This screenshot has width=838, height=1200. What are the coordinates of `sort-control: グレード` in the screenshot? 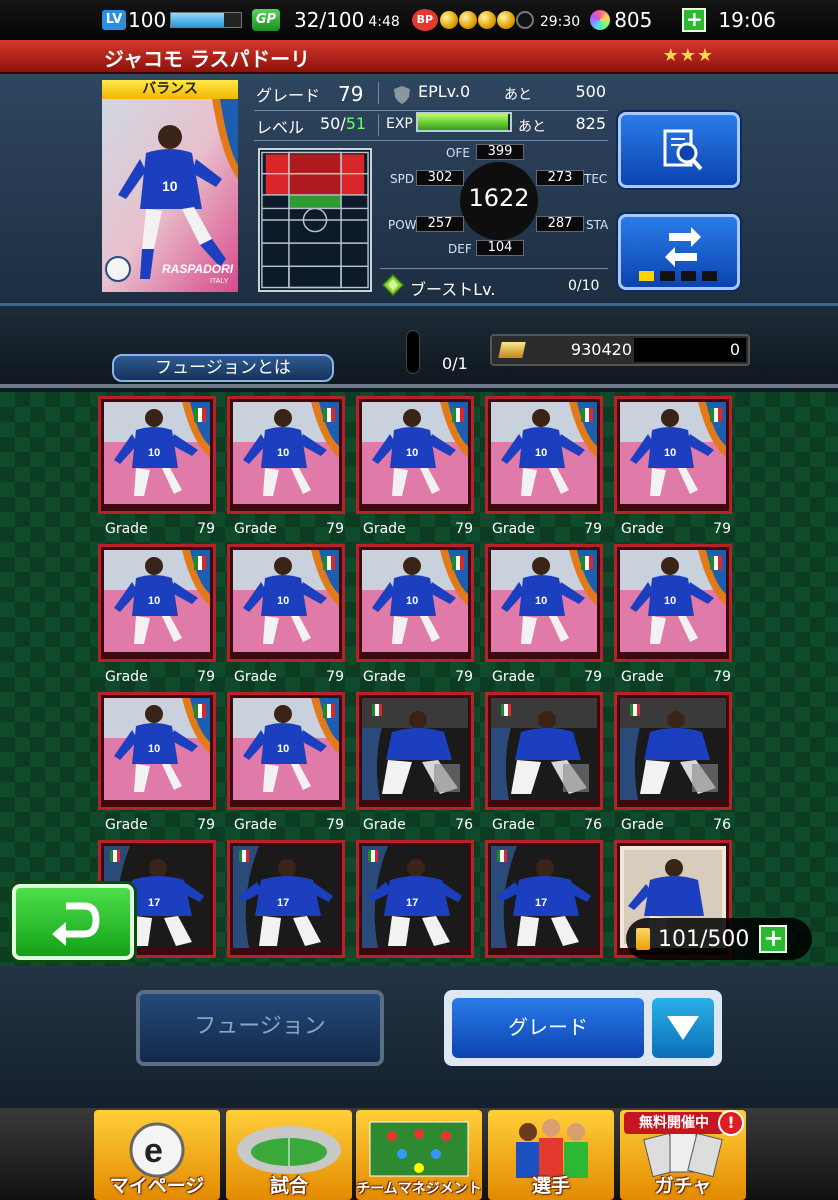 It's located at (583, 1028).